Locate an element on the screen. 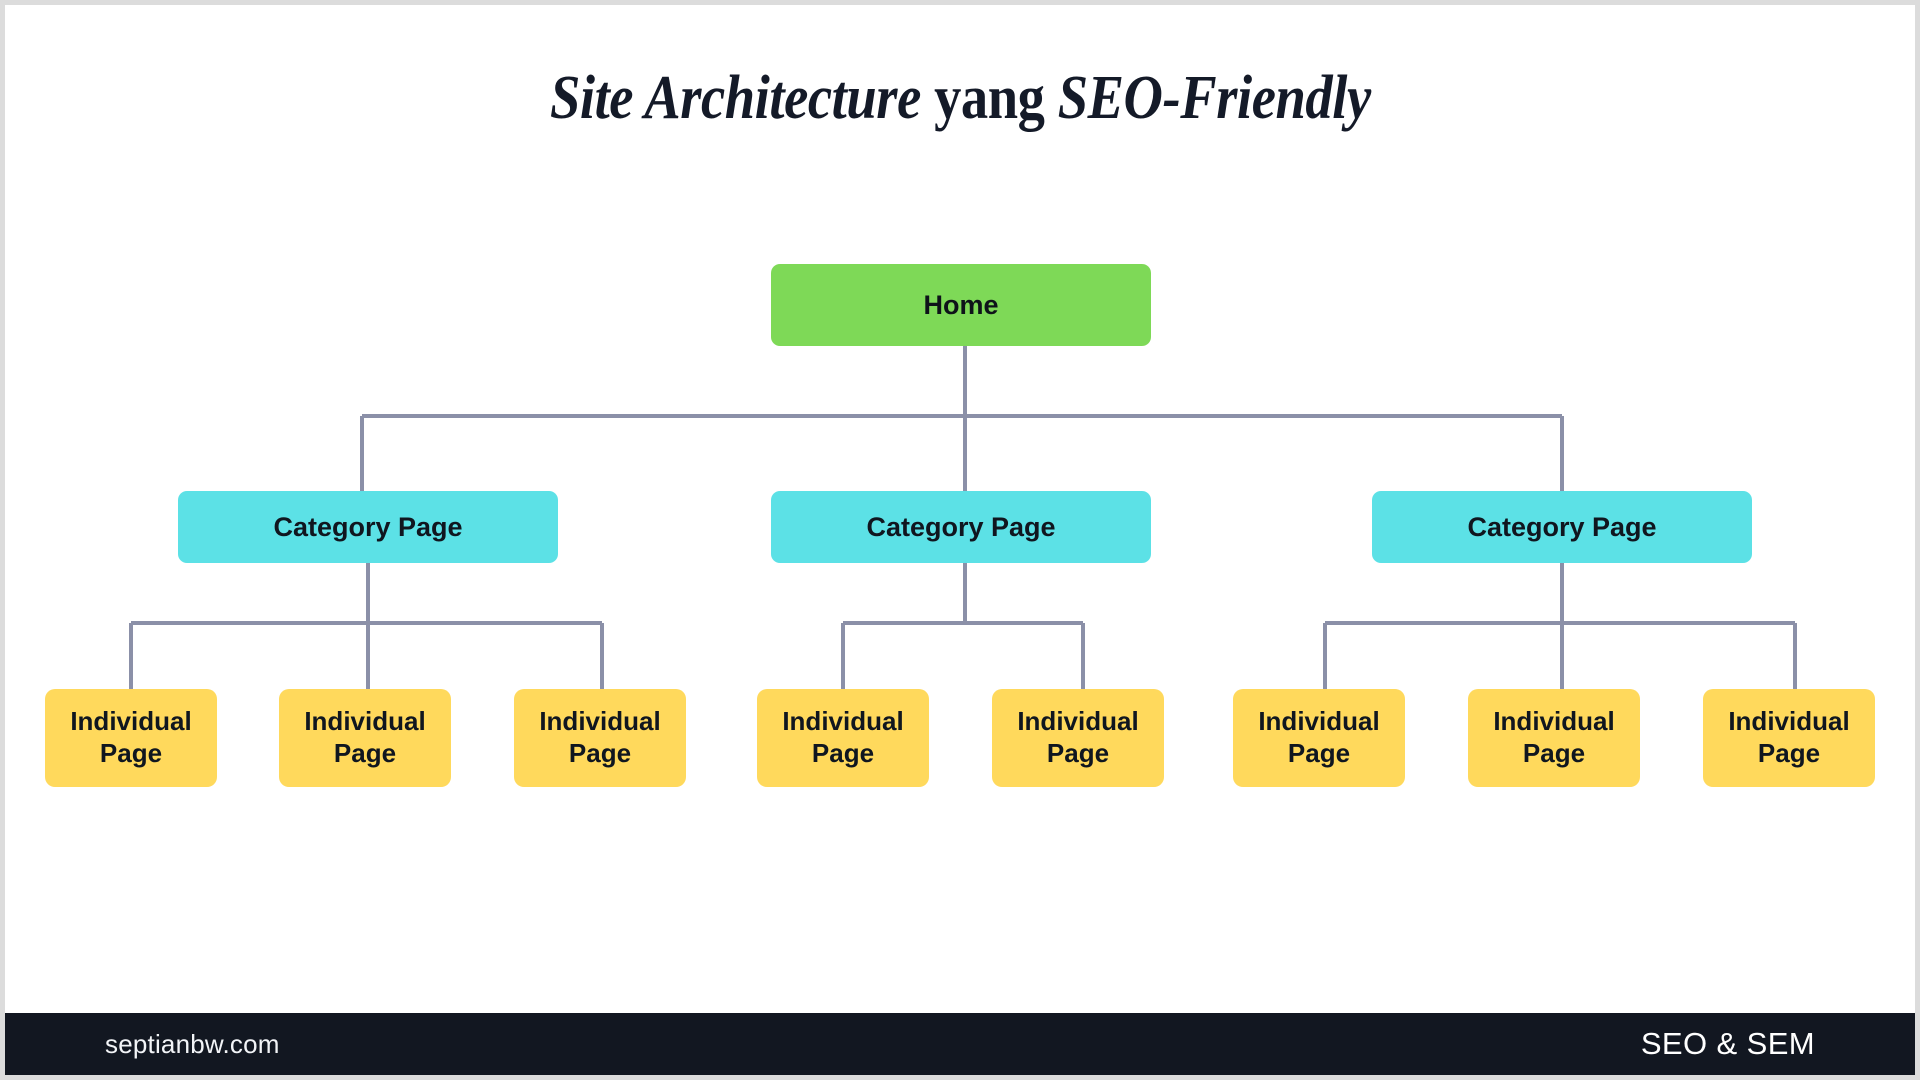  node-individual-page-1-3: Individual Page is located at coordinates (600, 738).